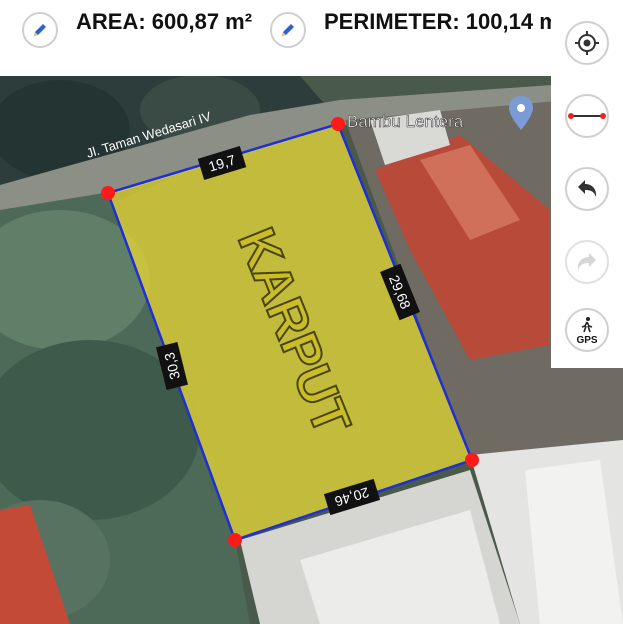  I want to click on measurement-bar: AREA: 600,87 m² PERIMETER: 100,14 m, so click(311, 38).